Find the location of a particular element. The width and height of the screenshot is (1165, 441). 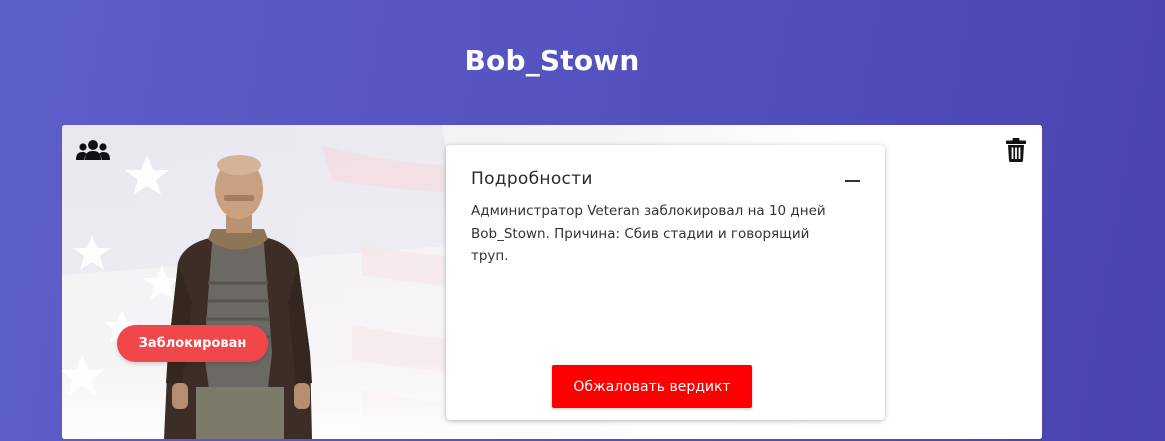

minus-icon is located at coordinates (852, 181).